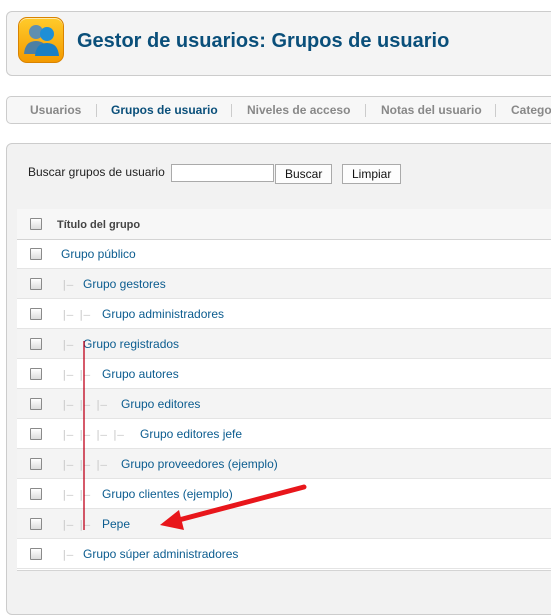  I want to click on table-row: |— Grupo registrados, so click(284, 344).